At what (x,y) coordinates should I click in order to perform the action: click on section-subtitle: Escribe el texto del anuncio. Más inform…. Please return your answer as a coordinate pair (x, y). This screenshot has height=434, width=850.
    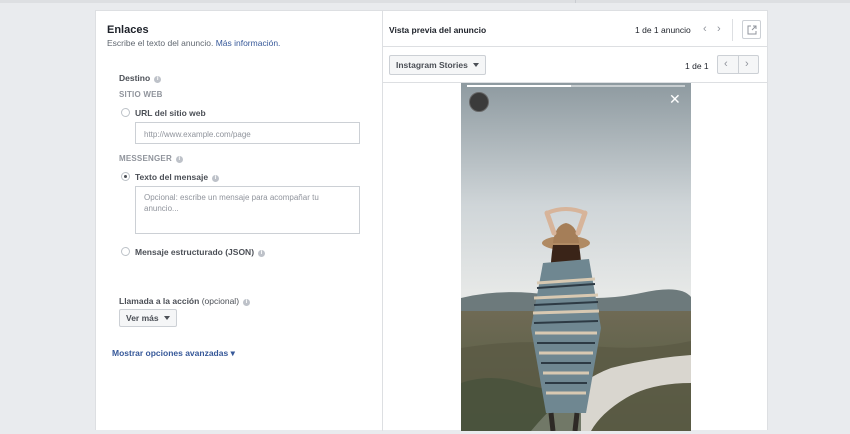
    Looking at the image, I should click on (193, 43).